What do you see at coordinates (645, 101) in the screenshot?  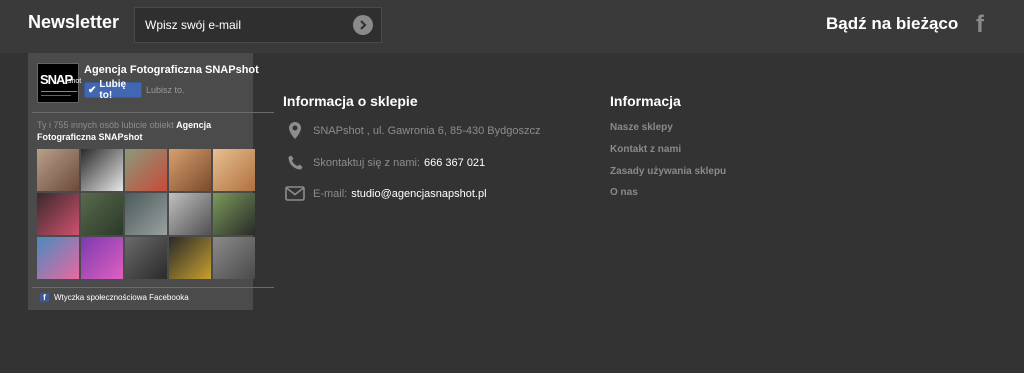 I see `info-title: Informacja` at bounding box center [645, 101].